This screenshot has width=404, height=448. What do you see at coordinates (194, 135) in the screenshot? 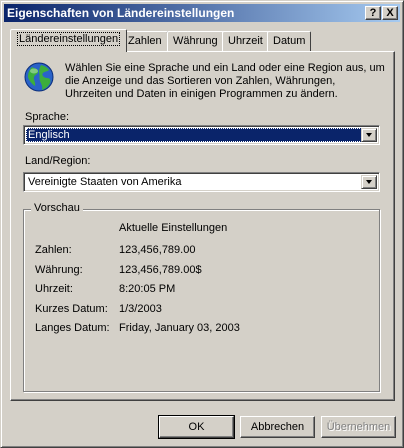
I see `language-value: Englisch` at bounding box center [194, 135].